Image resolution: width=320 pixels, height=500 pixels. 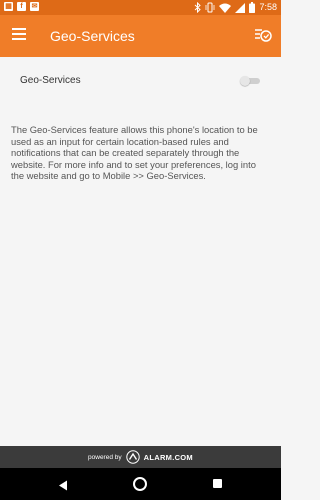 I want to click on alarm-com-logo-icon, so click(x=132, y=457).